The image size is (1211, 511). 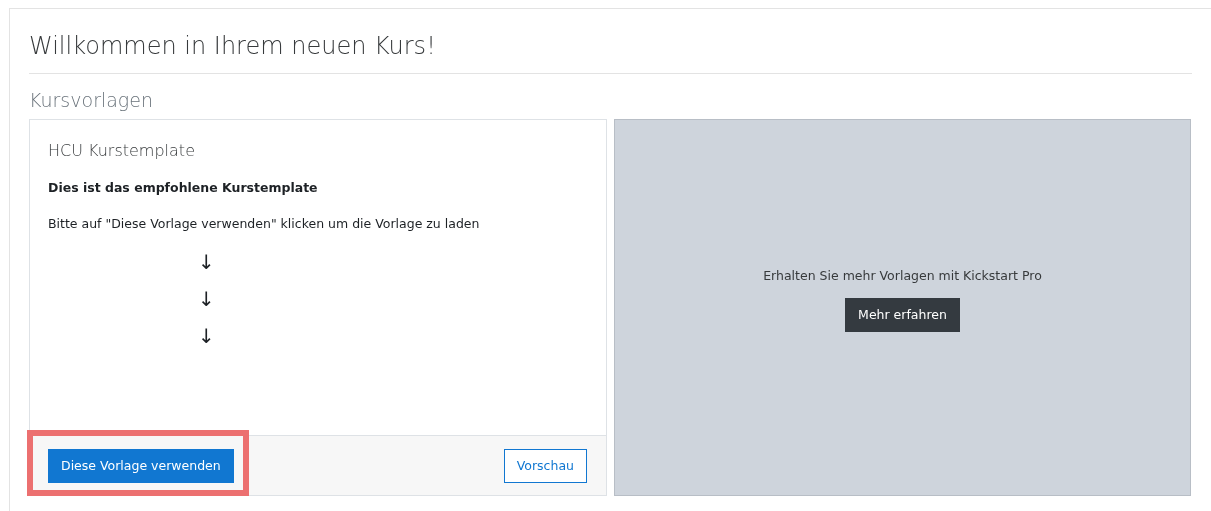 I want to click on card-title: HCU Kurstemplate, so click(x=122, y=151).